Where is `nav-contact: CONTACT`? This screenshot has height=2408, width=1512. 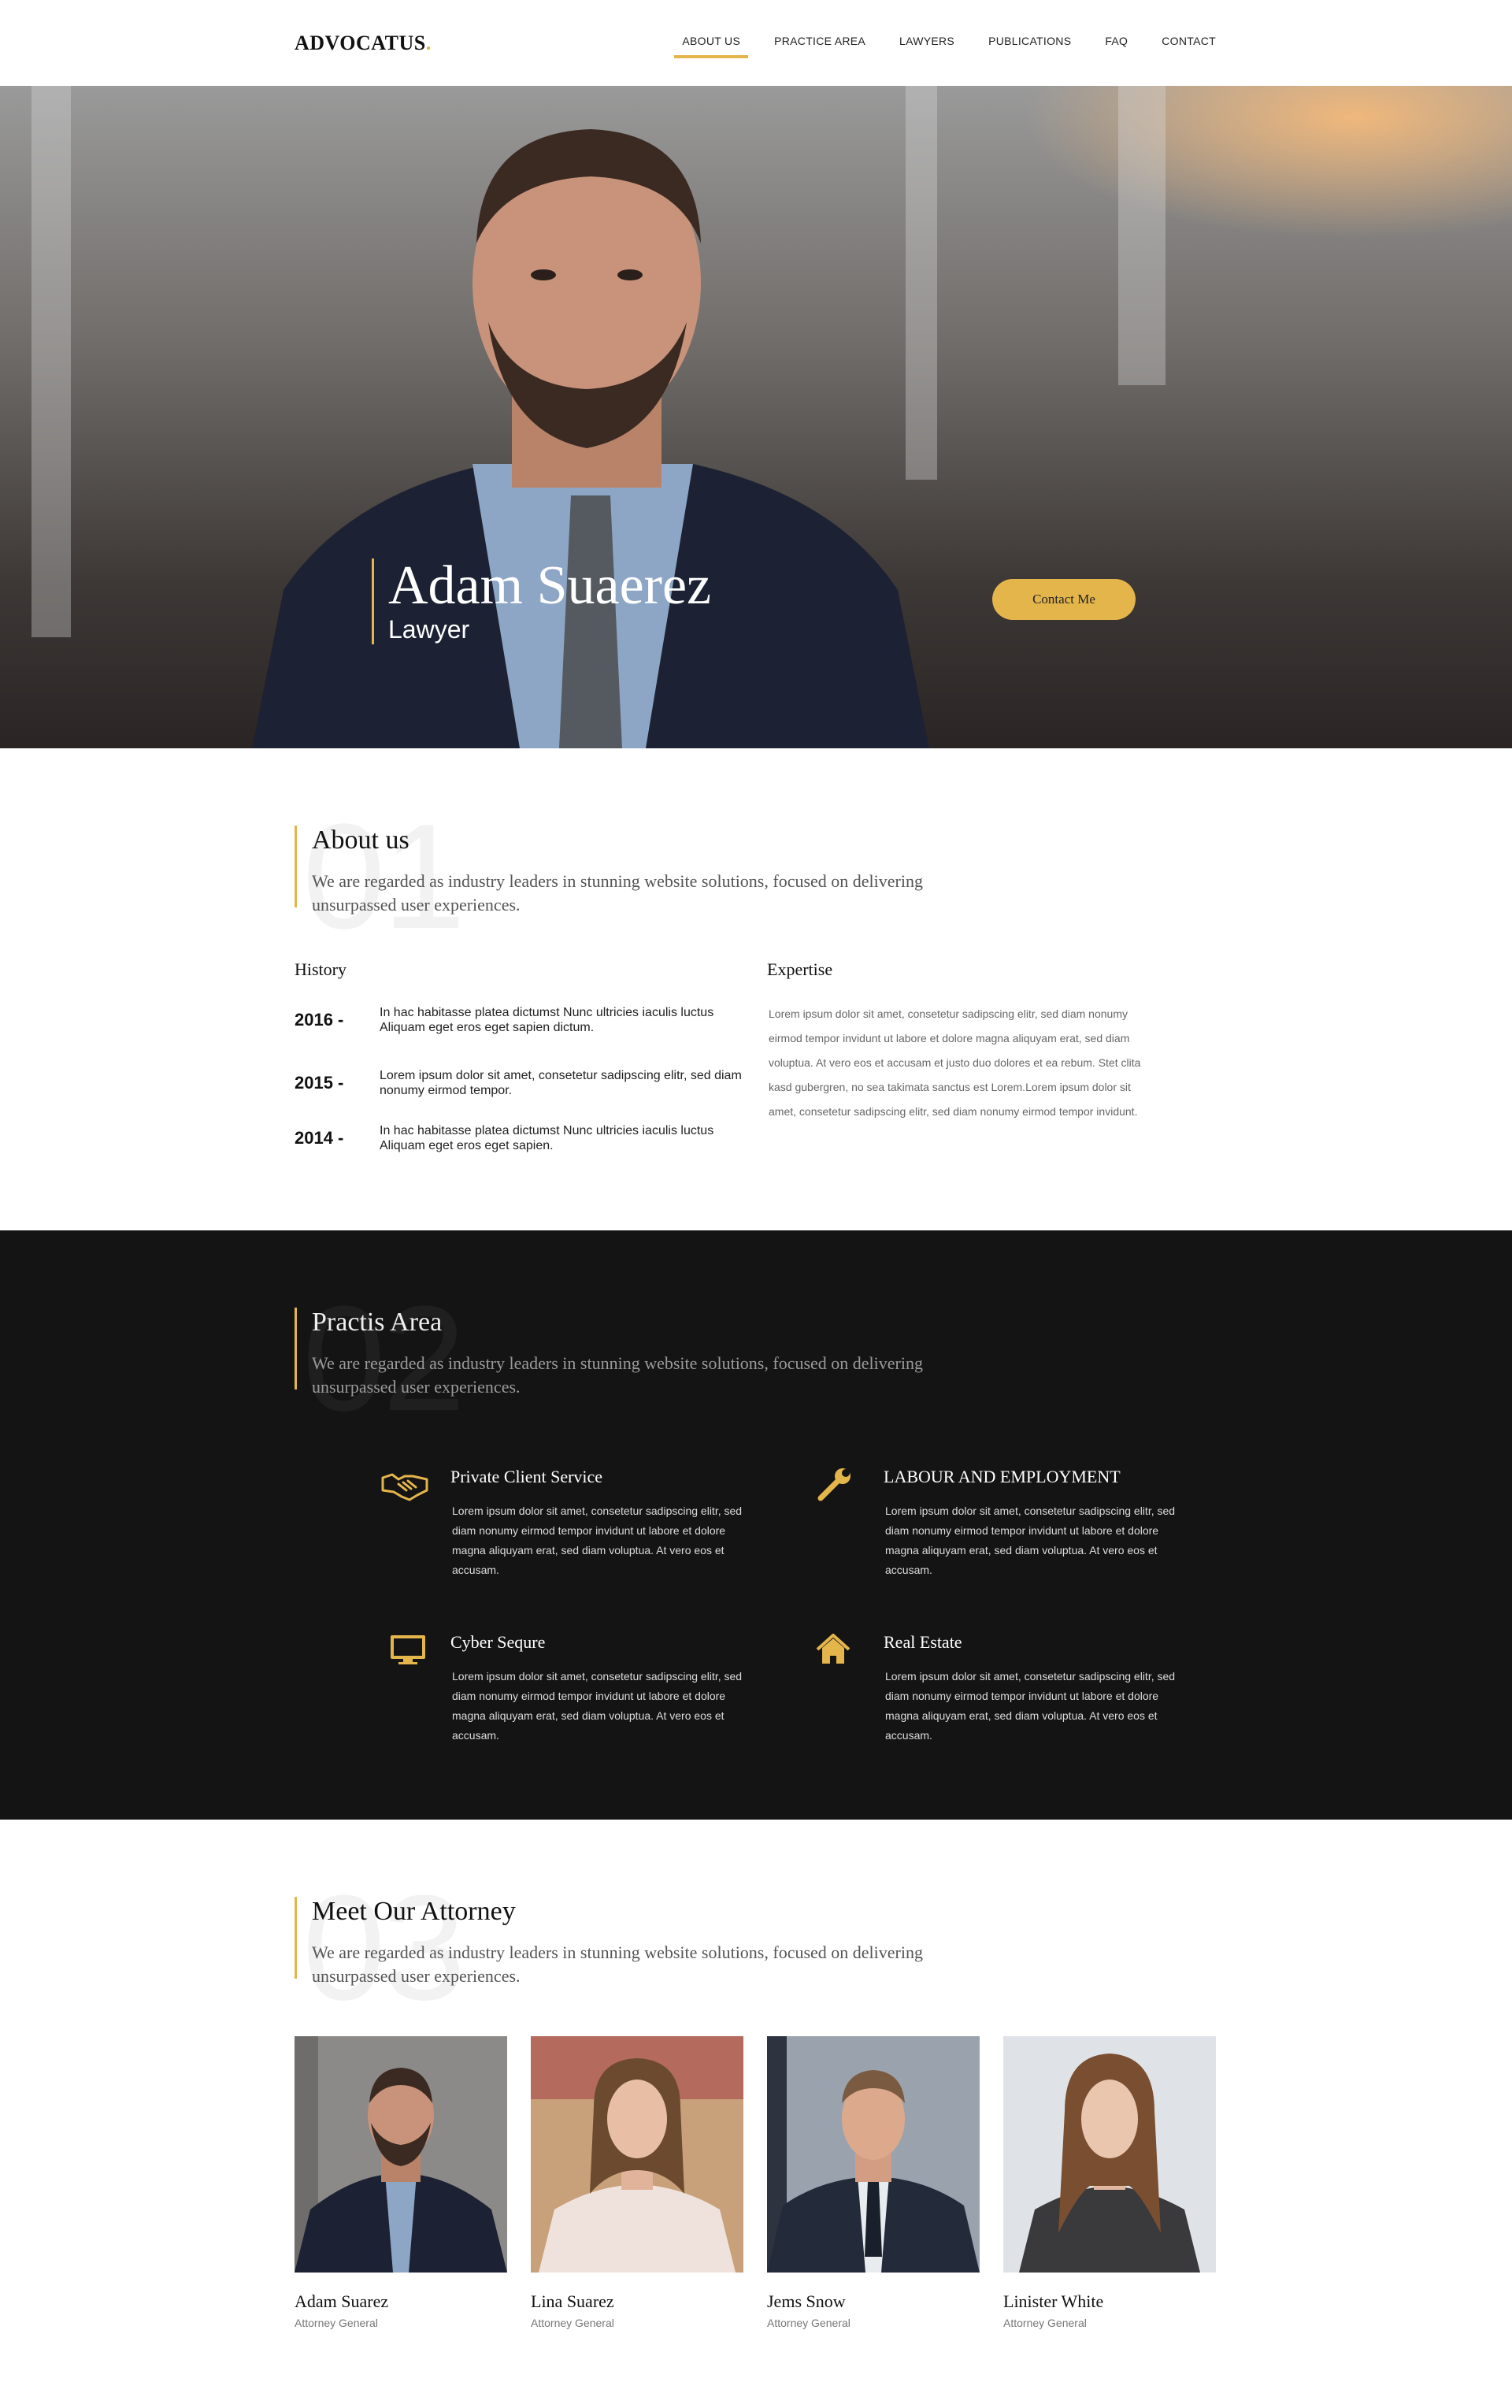
nav-contact: CONTACT is located at coordinates (1189, 46).